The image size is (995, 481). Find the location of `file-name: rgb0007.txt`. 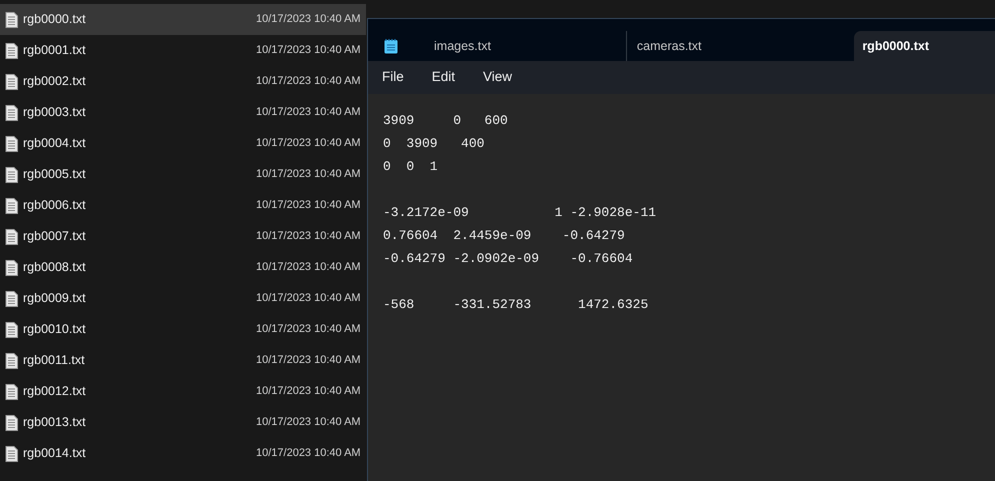

file-name: rgb0007.txt is located at coordinates (55, 237).